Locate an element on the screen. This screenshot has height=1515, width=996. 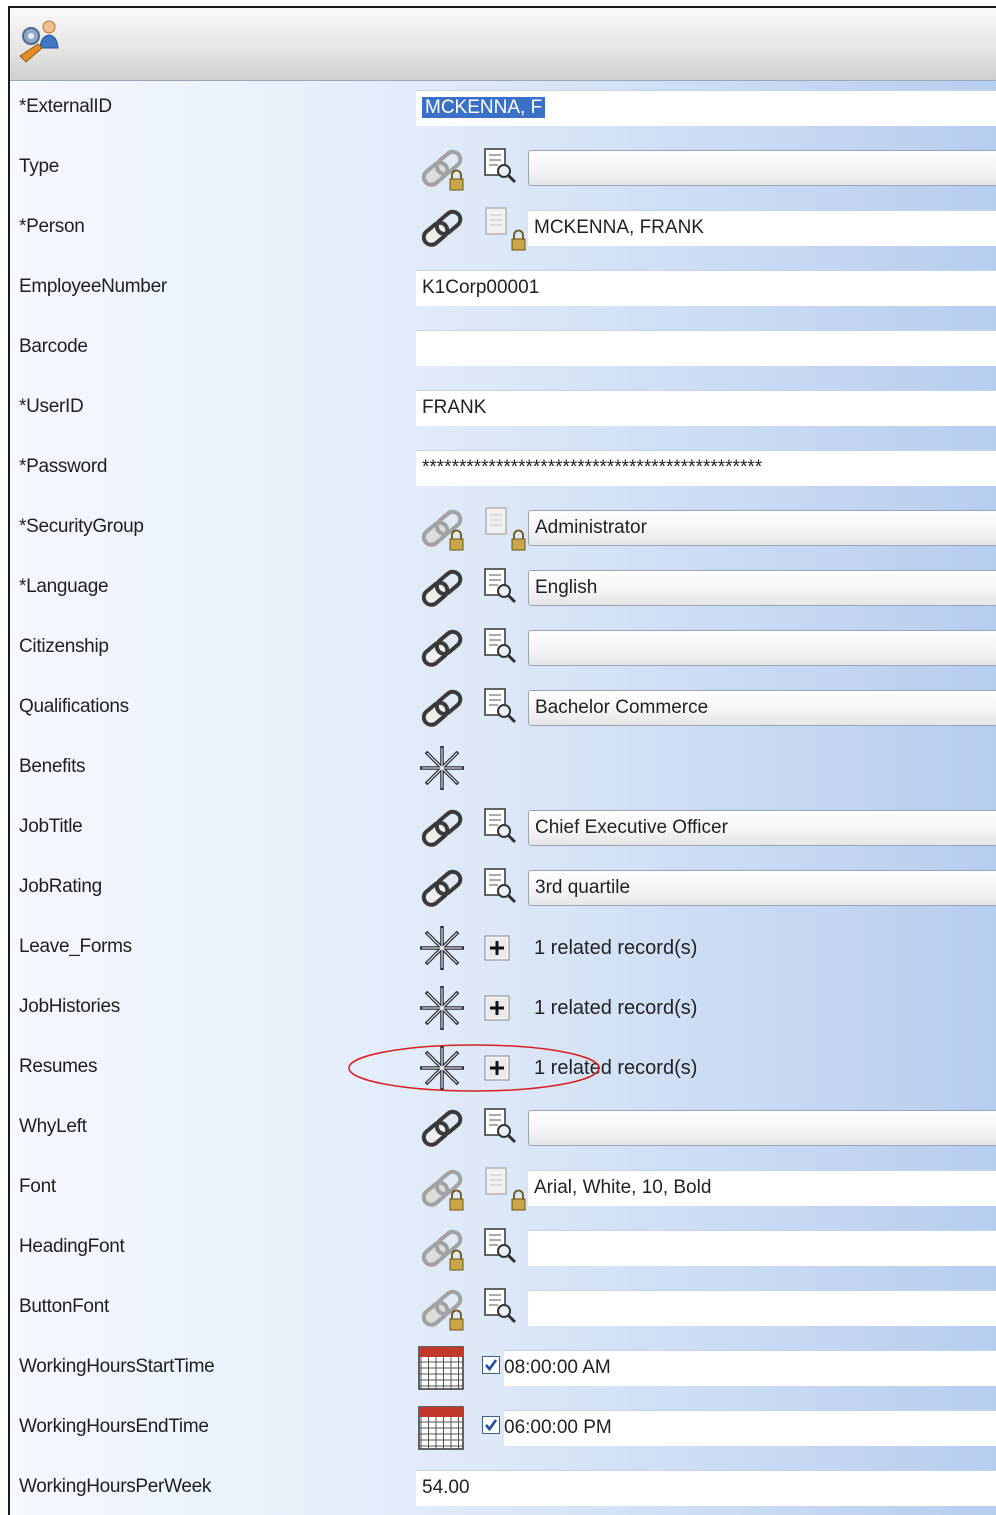
headingfont-value is located at coordinates (762, 1248).